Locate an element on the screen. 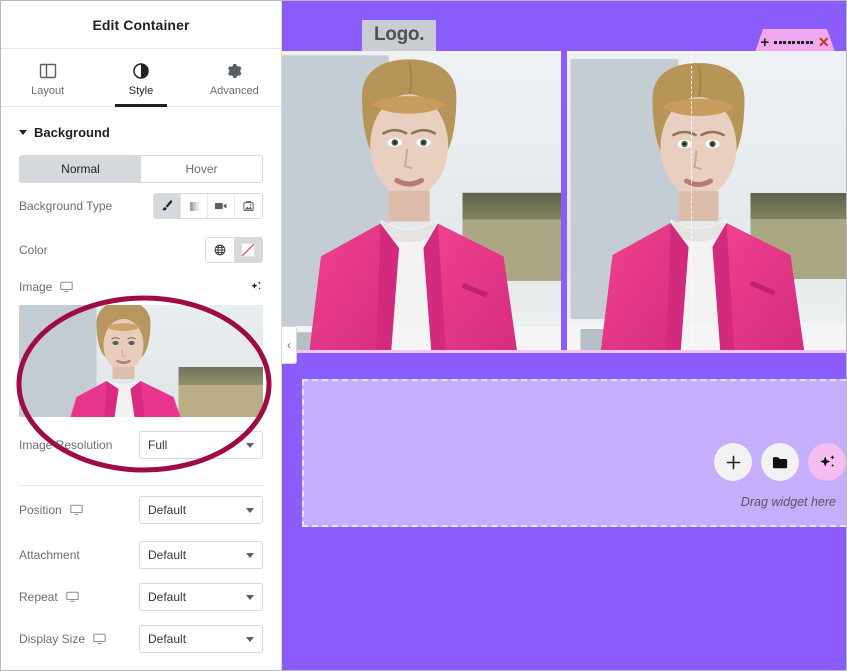 This screenshot has width=847, height=671. background-type-buttons is located at coordinates (208, 206).